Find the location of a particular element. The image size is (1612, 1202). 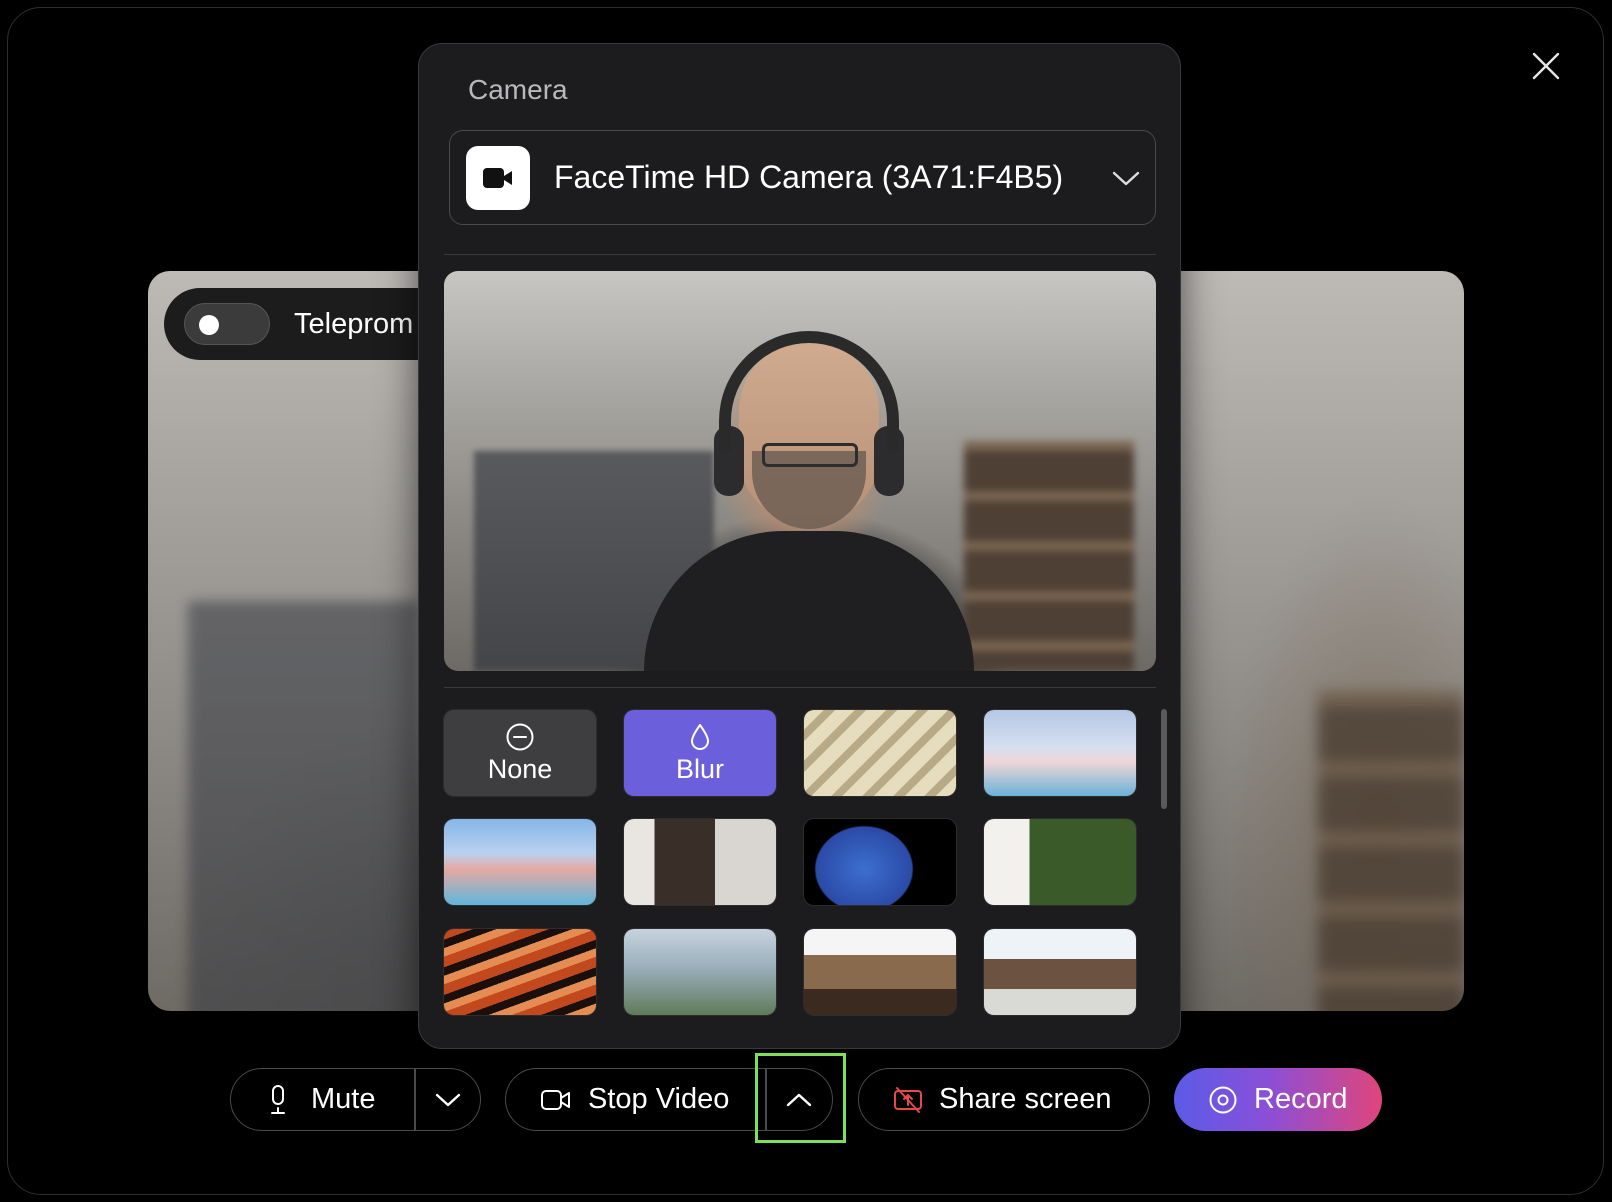

headphones is located at coordinates (809, 391).